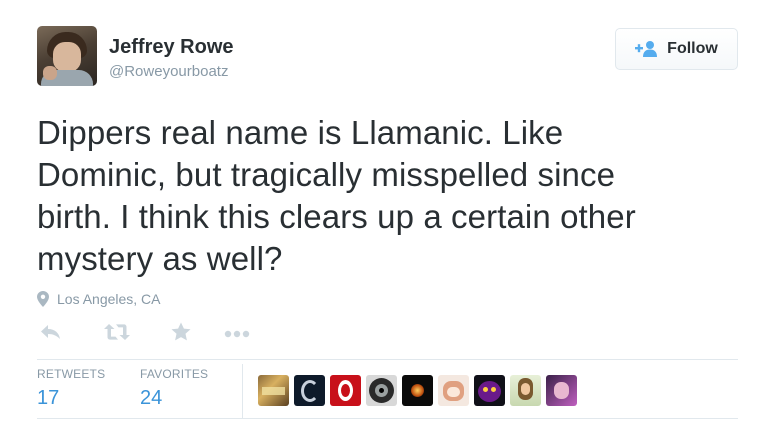 Image resolution: width=772 pixels, height=432 pixels. What do you see at coordinates (48, 398) in the screenshot?
I see `retweets-count: 17` at bounding box center [48, 398].